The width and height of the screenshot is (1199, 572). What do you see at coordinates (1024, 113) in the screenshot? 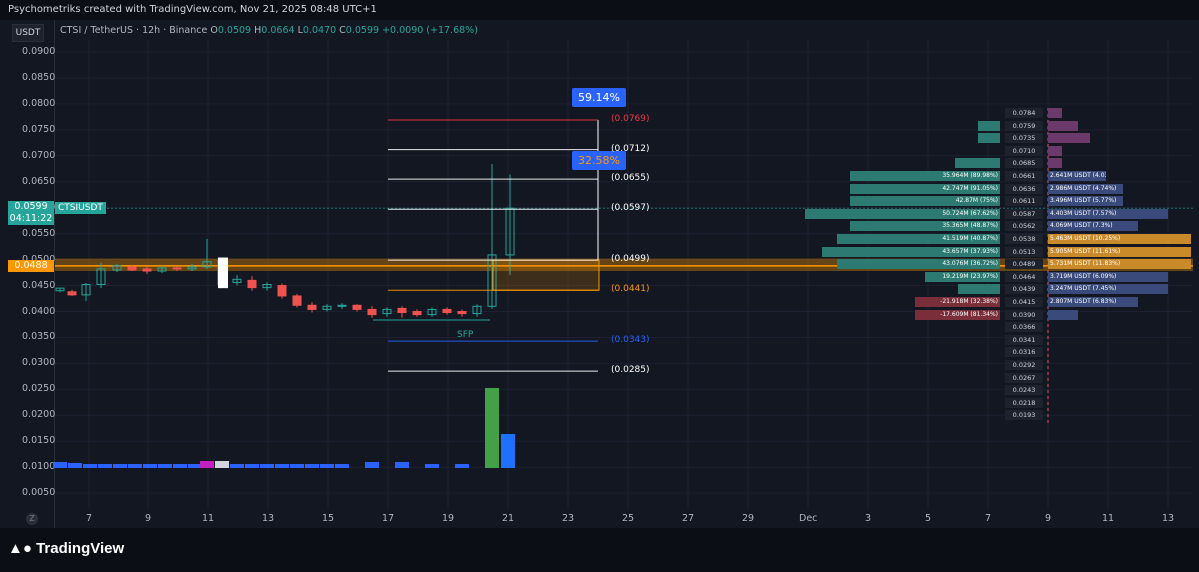
I see `profile-price-cell: 0.0784` at bounding box center [1024, 113].